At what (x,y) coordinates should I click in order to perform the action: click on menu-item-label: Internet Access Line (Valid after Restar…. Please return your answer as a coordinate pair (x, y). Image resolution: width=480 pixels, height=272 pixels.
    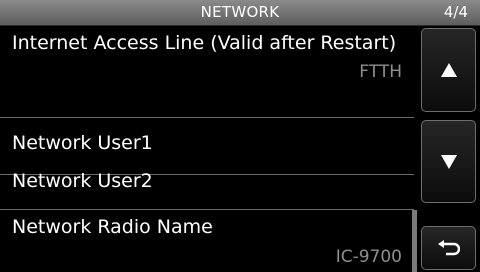
    Looking at the image, I should click on (204, 43).